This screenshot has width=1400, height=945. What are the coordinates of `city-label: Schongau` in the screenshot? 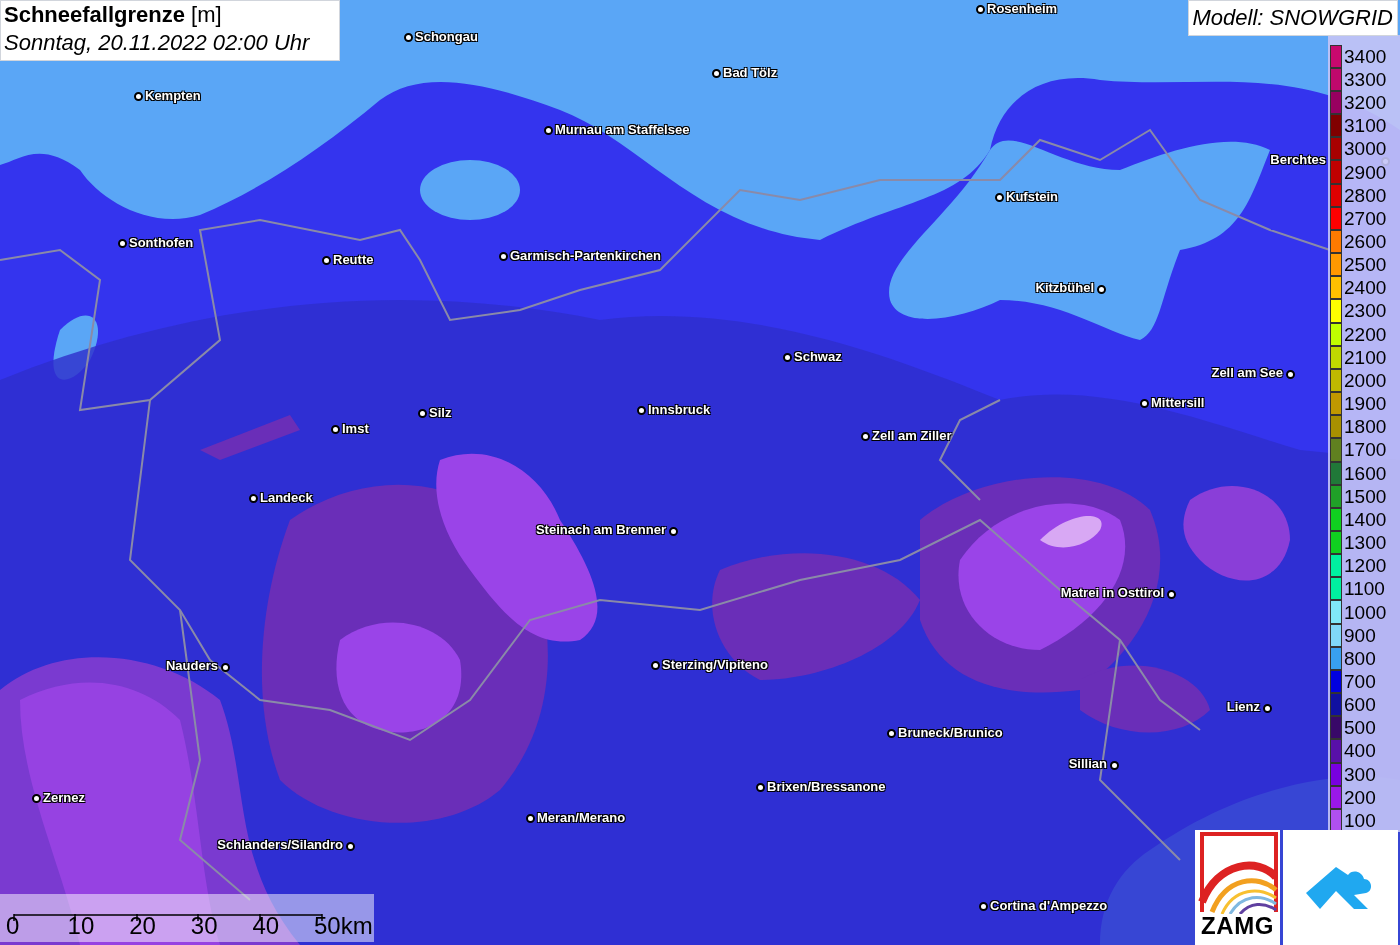 It's located at (446, 36).